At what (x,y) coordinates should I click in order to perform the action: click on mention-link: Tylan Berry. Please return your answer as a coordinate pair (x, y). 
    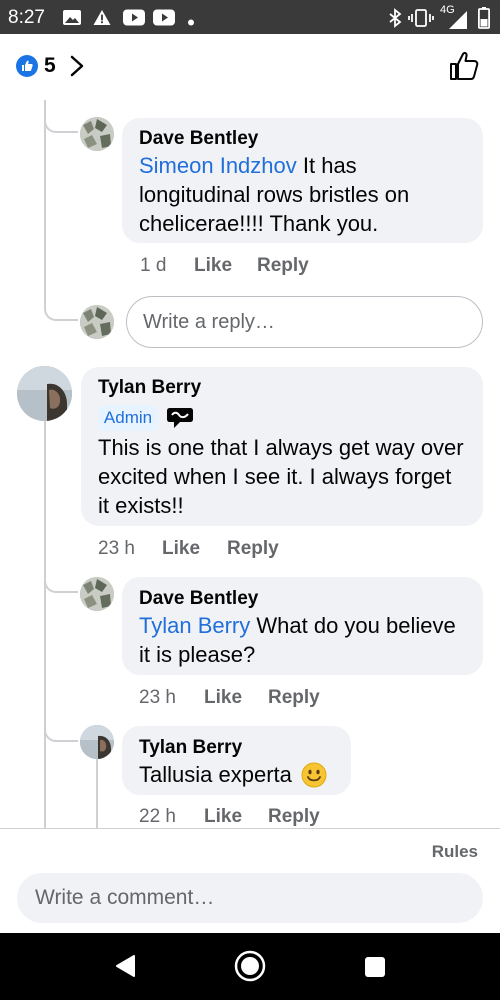
    Looking at the image, I should click on (194, 625).